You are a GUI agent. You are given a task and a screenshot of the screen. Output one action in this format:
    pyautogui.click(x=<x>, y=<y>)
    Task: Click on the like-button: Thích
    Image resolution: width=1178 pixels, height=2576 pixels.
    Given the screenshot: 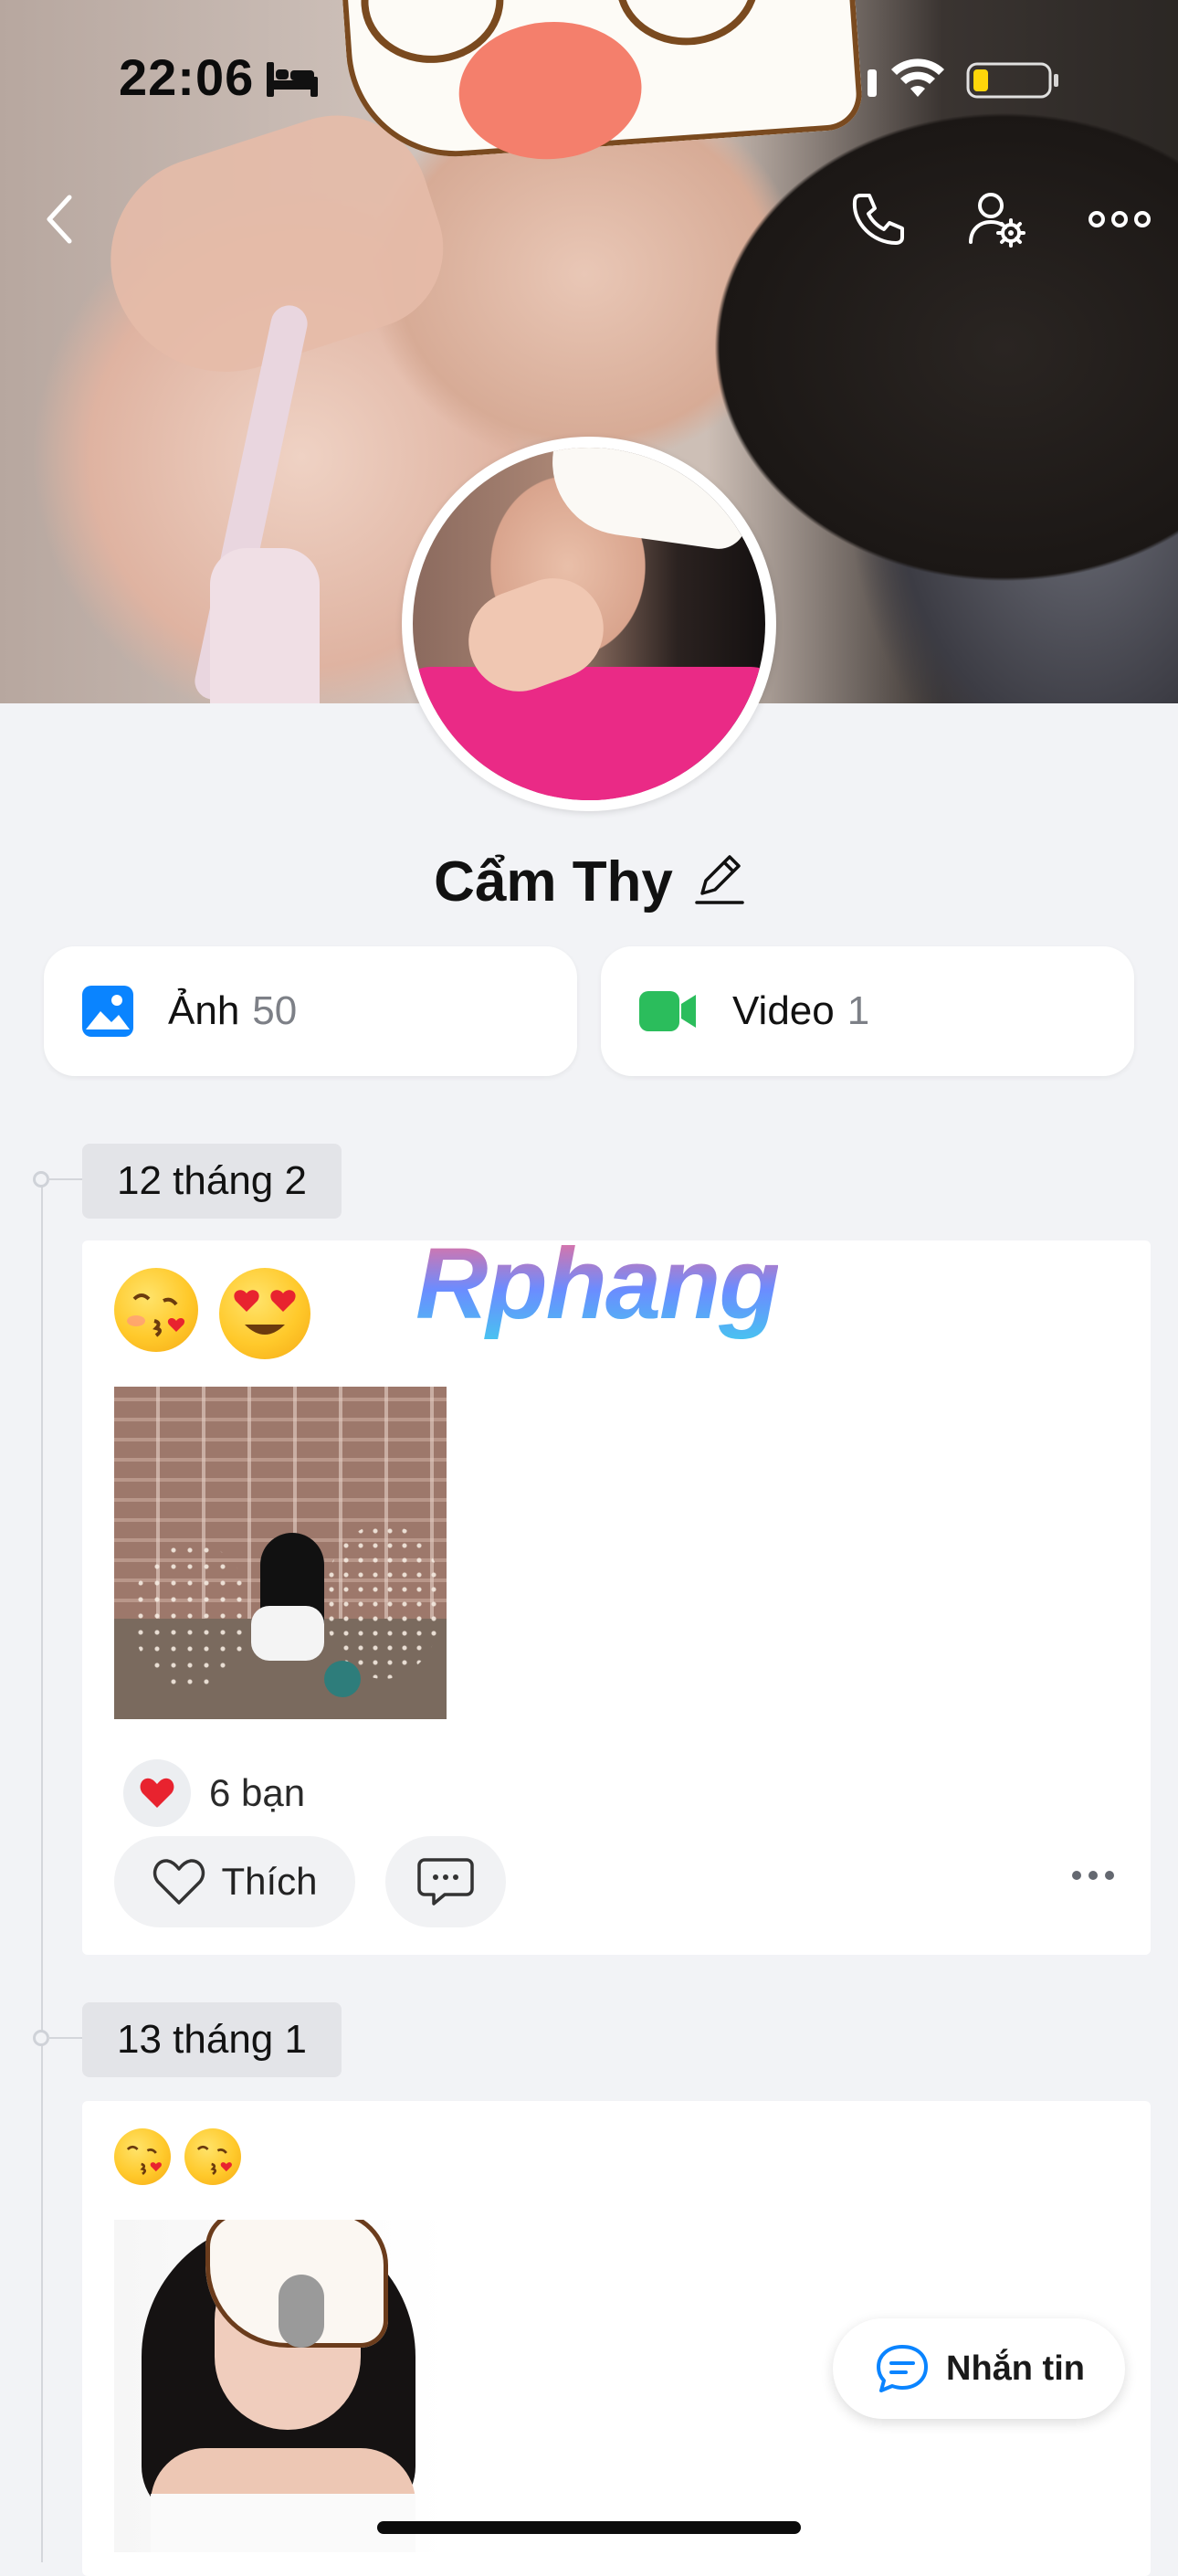 What is the action you would take?
    pyautogui.click(x=234, y=1882)
    